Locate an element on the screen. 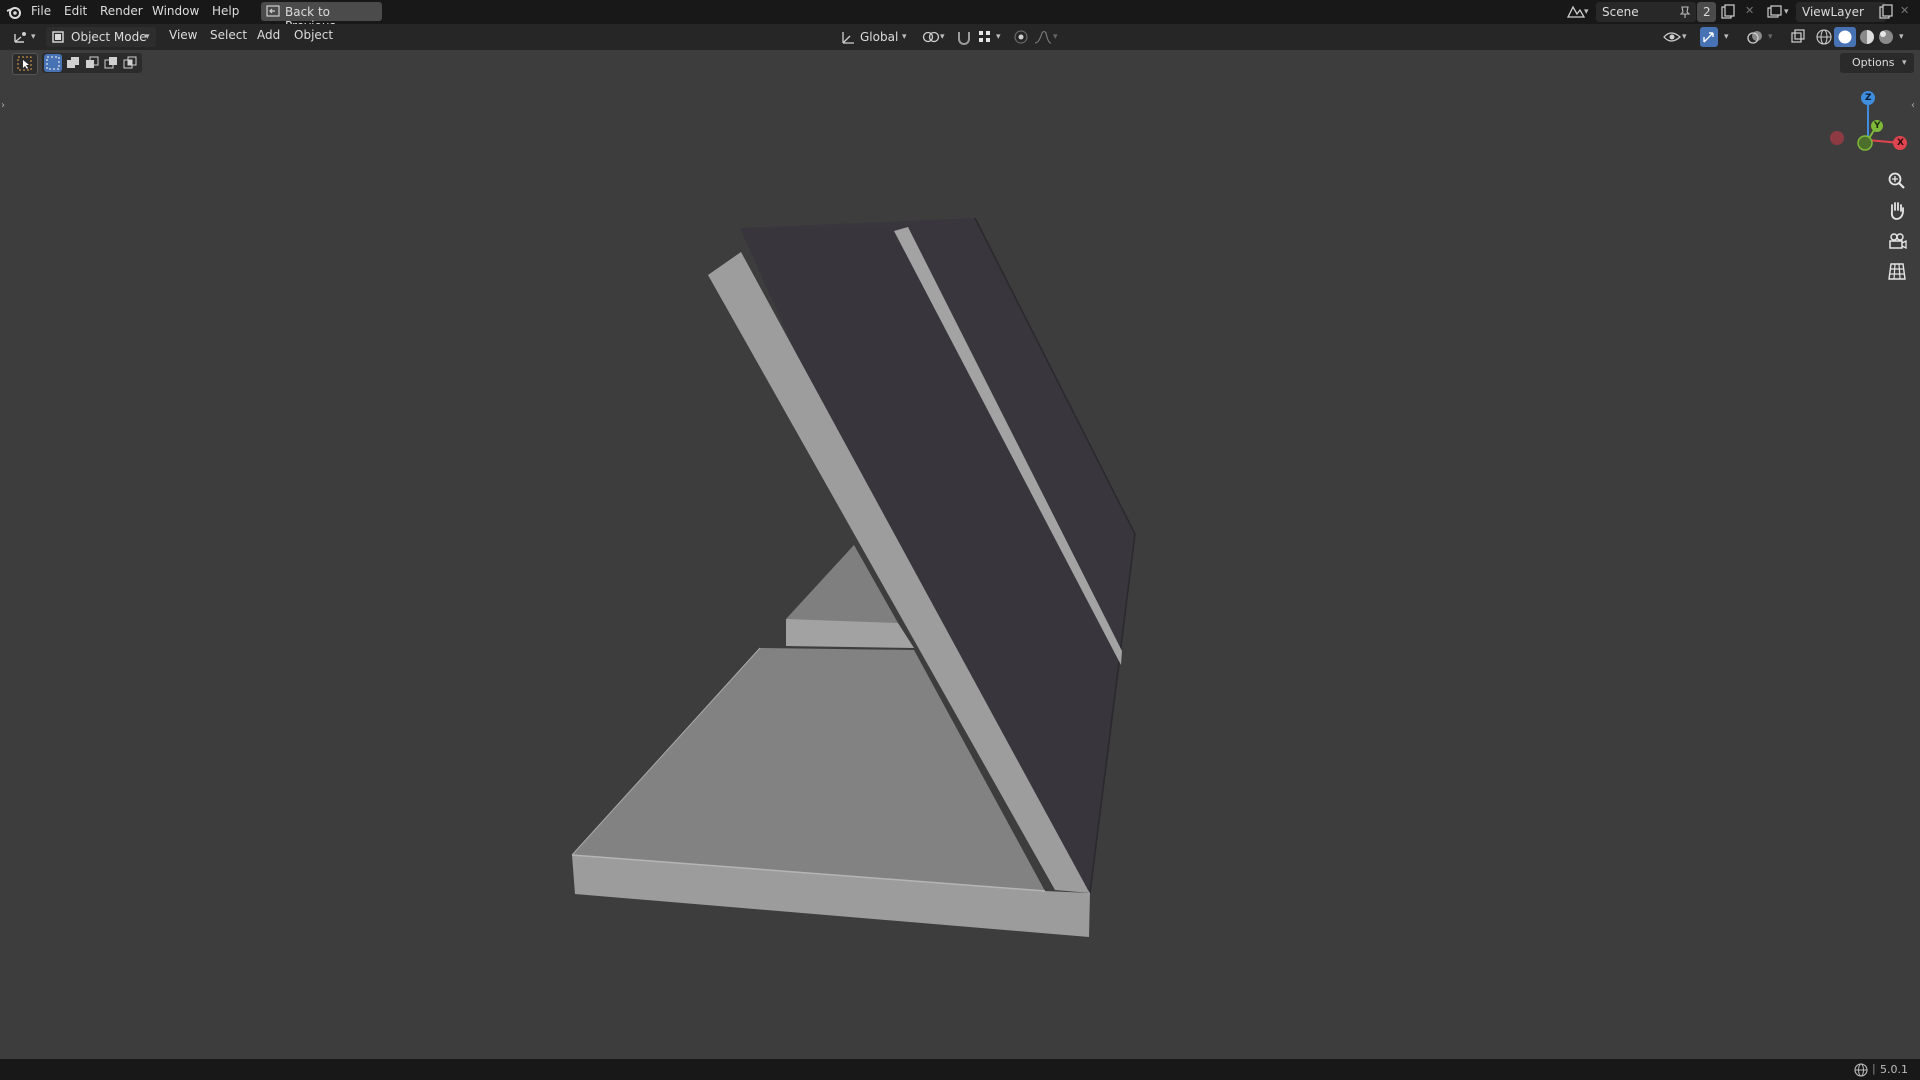 This screenshot has height=1080, width=1920. options-label: Options is located at coordinates (1873, 62).